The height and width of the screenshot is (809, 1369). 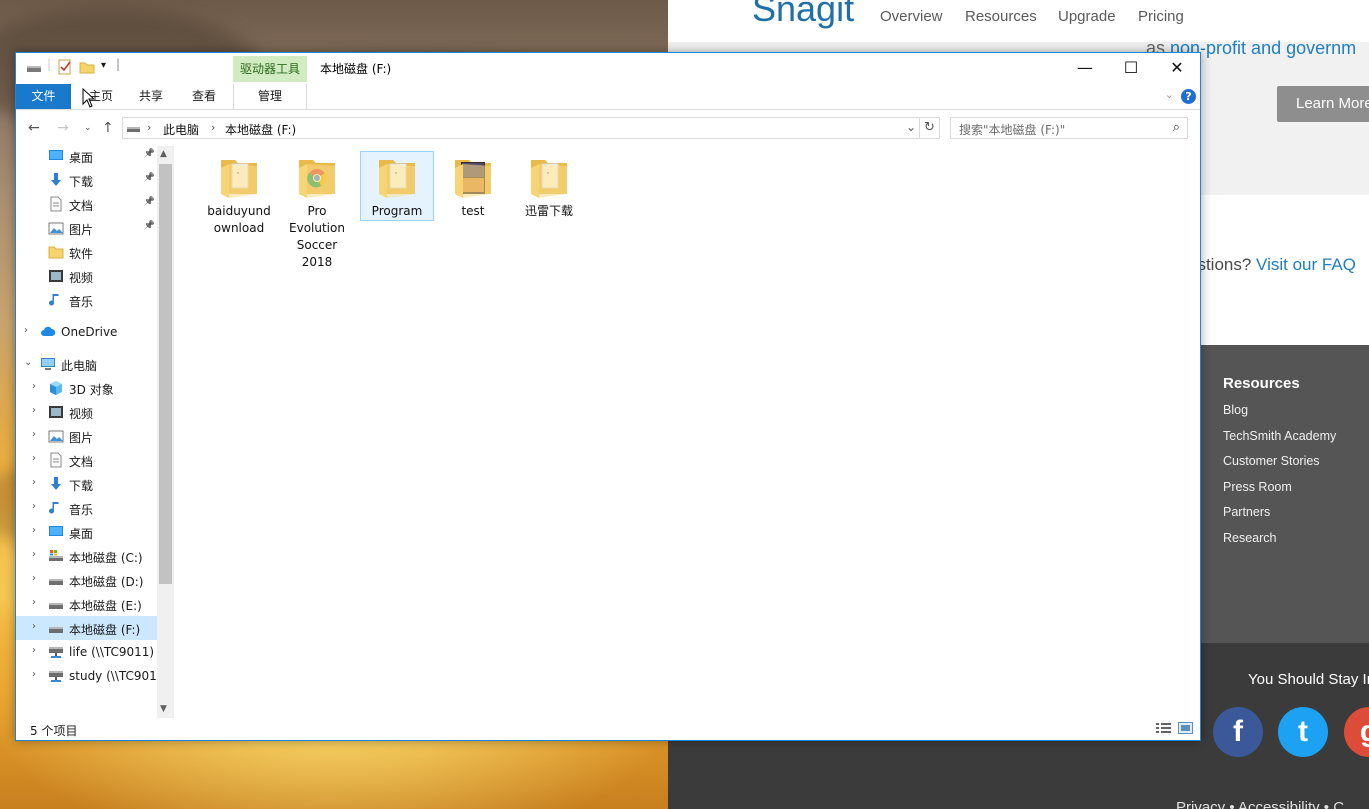 I want to click on sidebar-item: › 视频, so click(x=86, y=412).